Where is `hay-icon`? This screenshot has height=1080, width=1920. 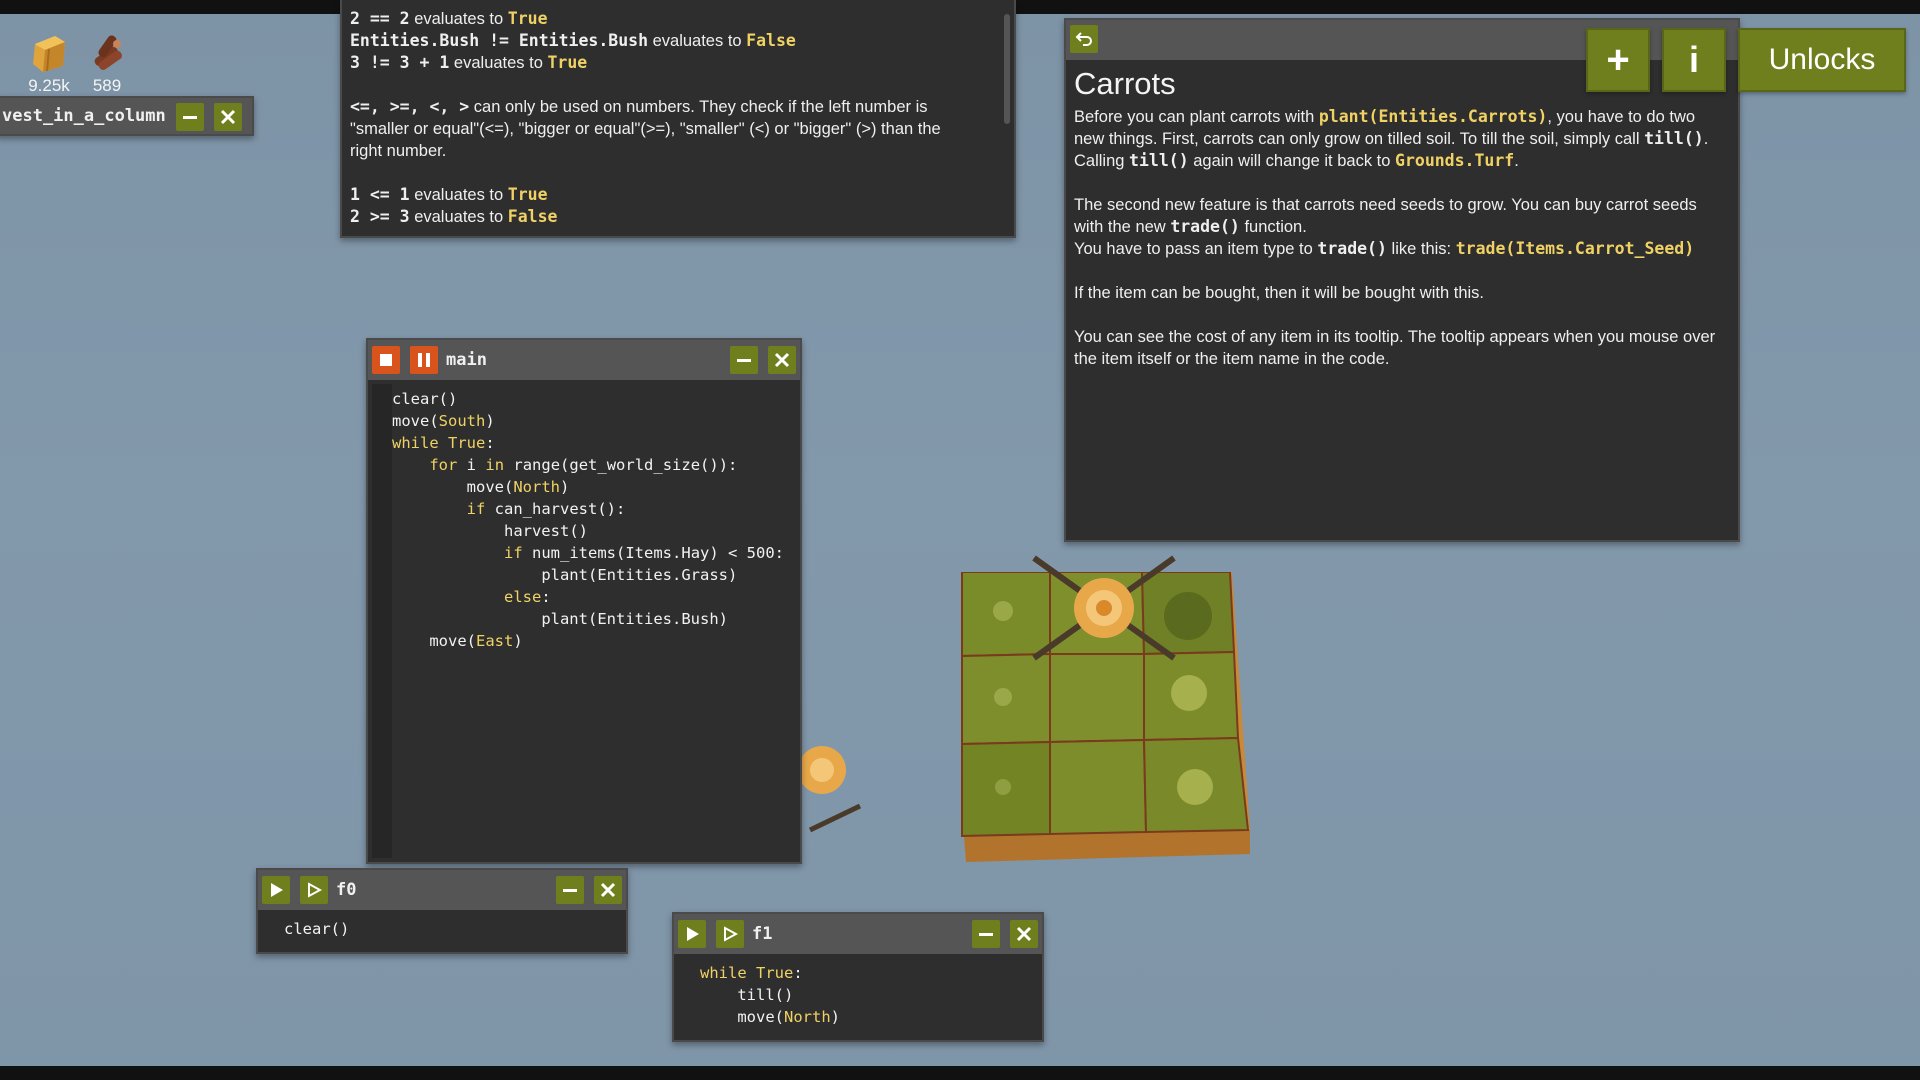
hay-icon is located at coordinates (49, 54).